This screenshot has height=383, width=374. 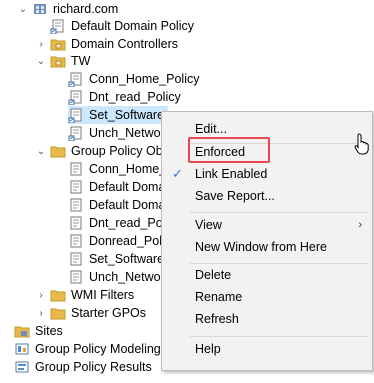 I want to click on tree-item-gpo-dnt-read: Dnt_read_Pol, so click(x=116, y=223).